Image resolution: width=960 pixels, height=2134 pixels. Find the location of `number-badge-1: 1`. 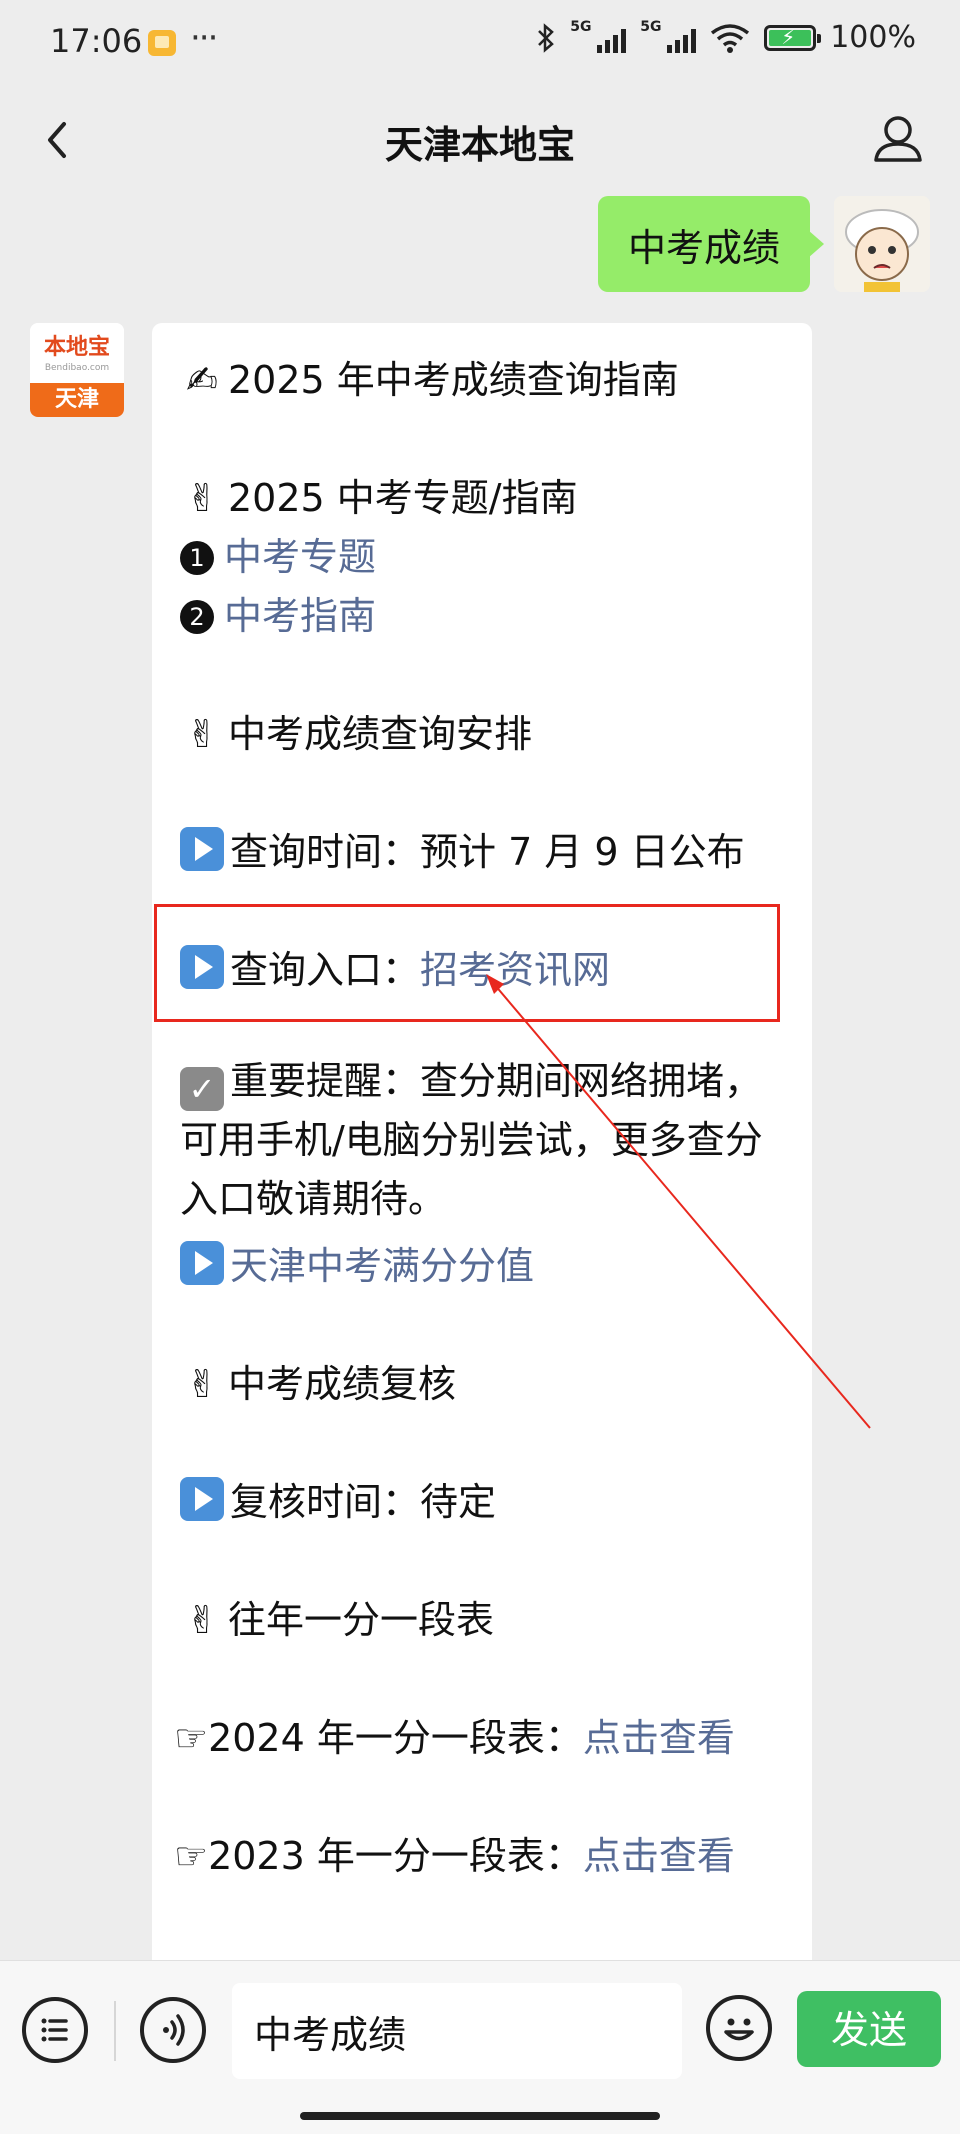

number-badge-1: 1 is located at coordinates (197, 558).